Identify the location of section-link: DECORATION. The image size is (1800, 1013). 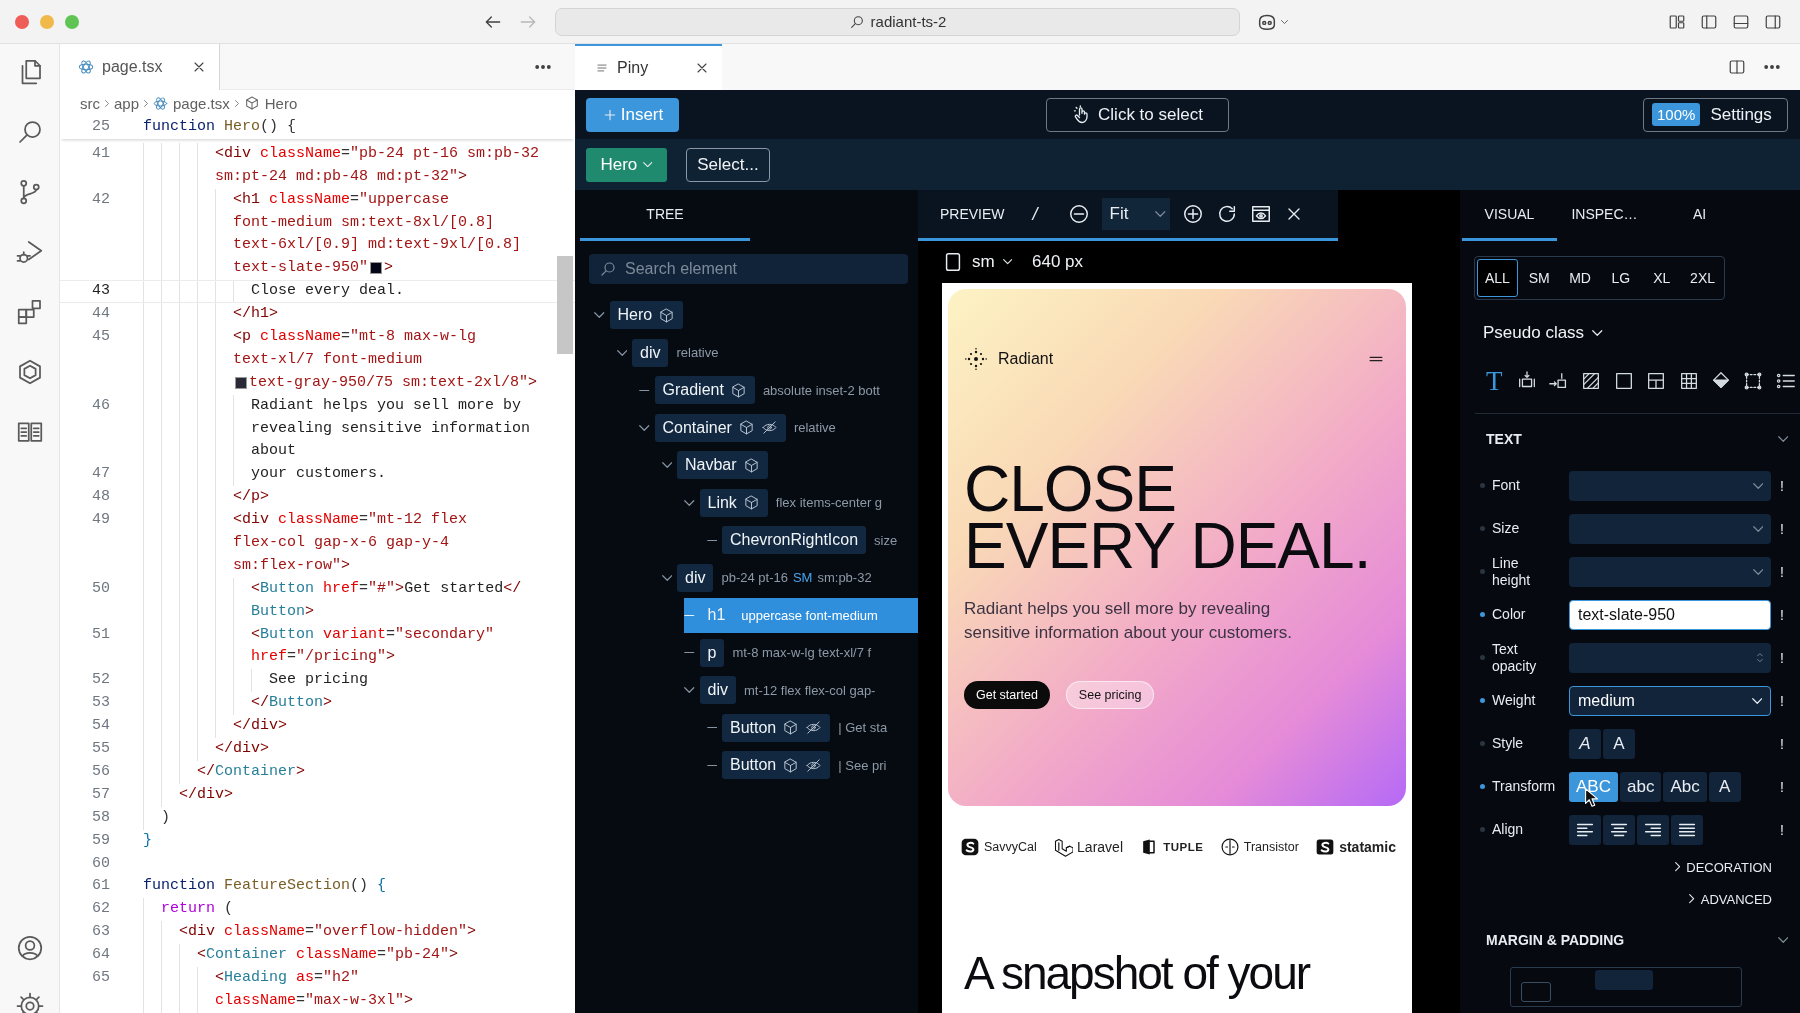
(1723, 867).